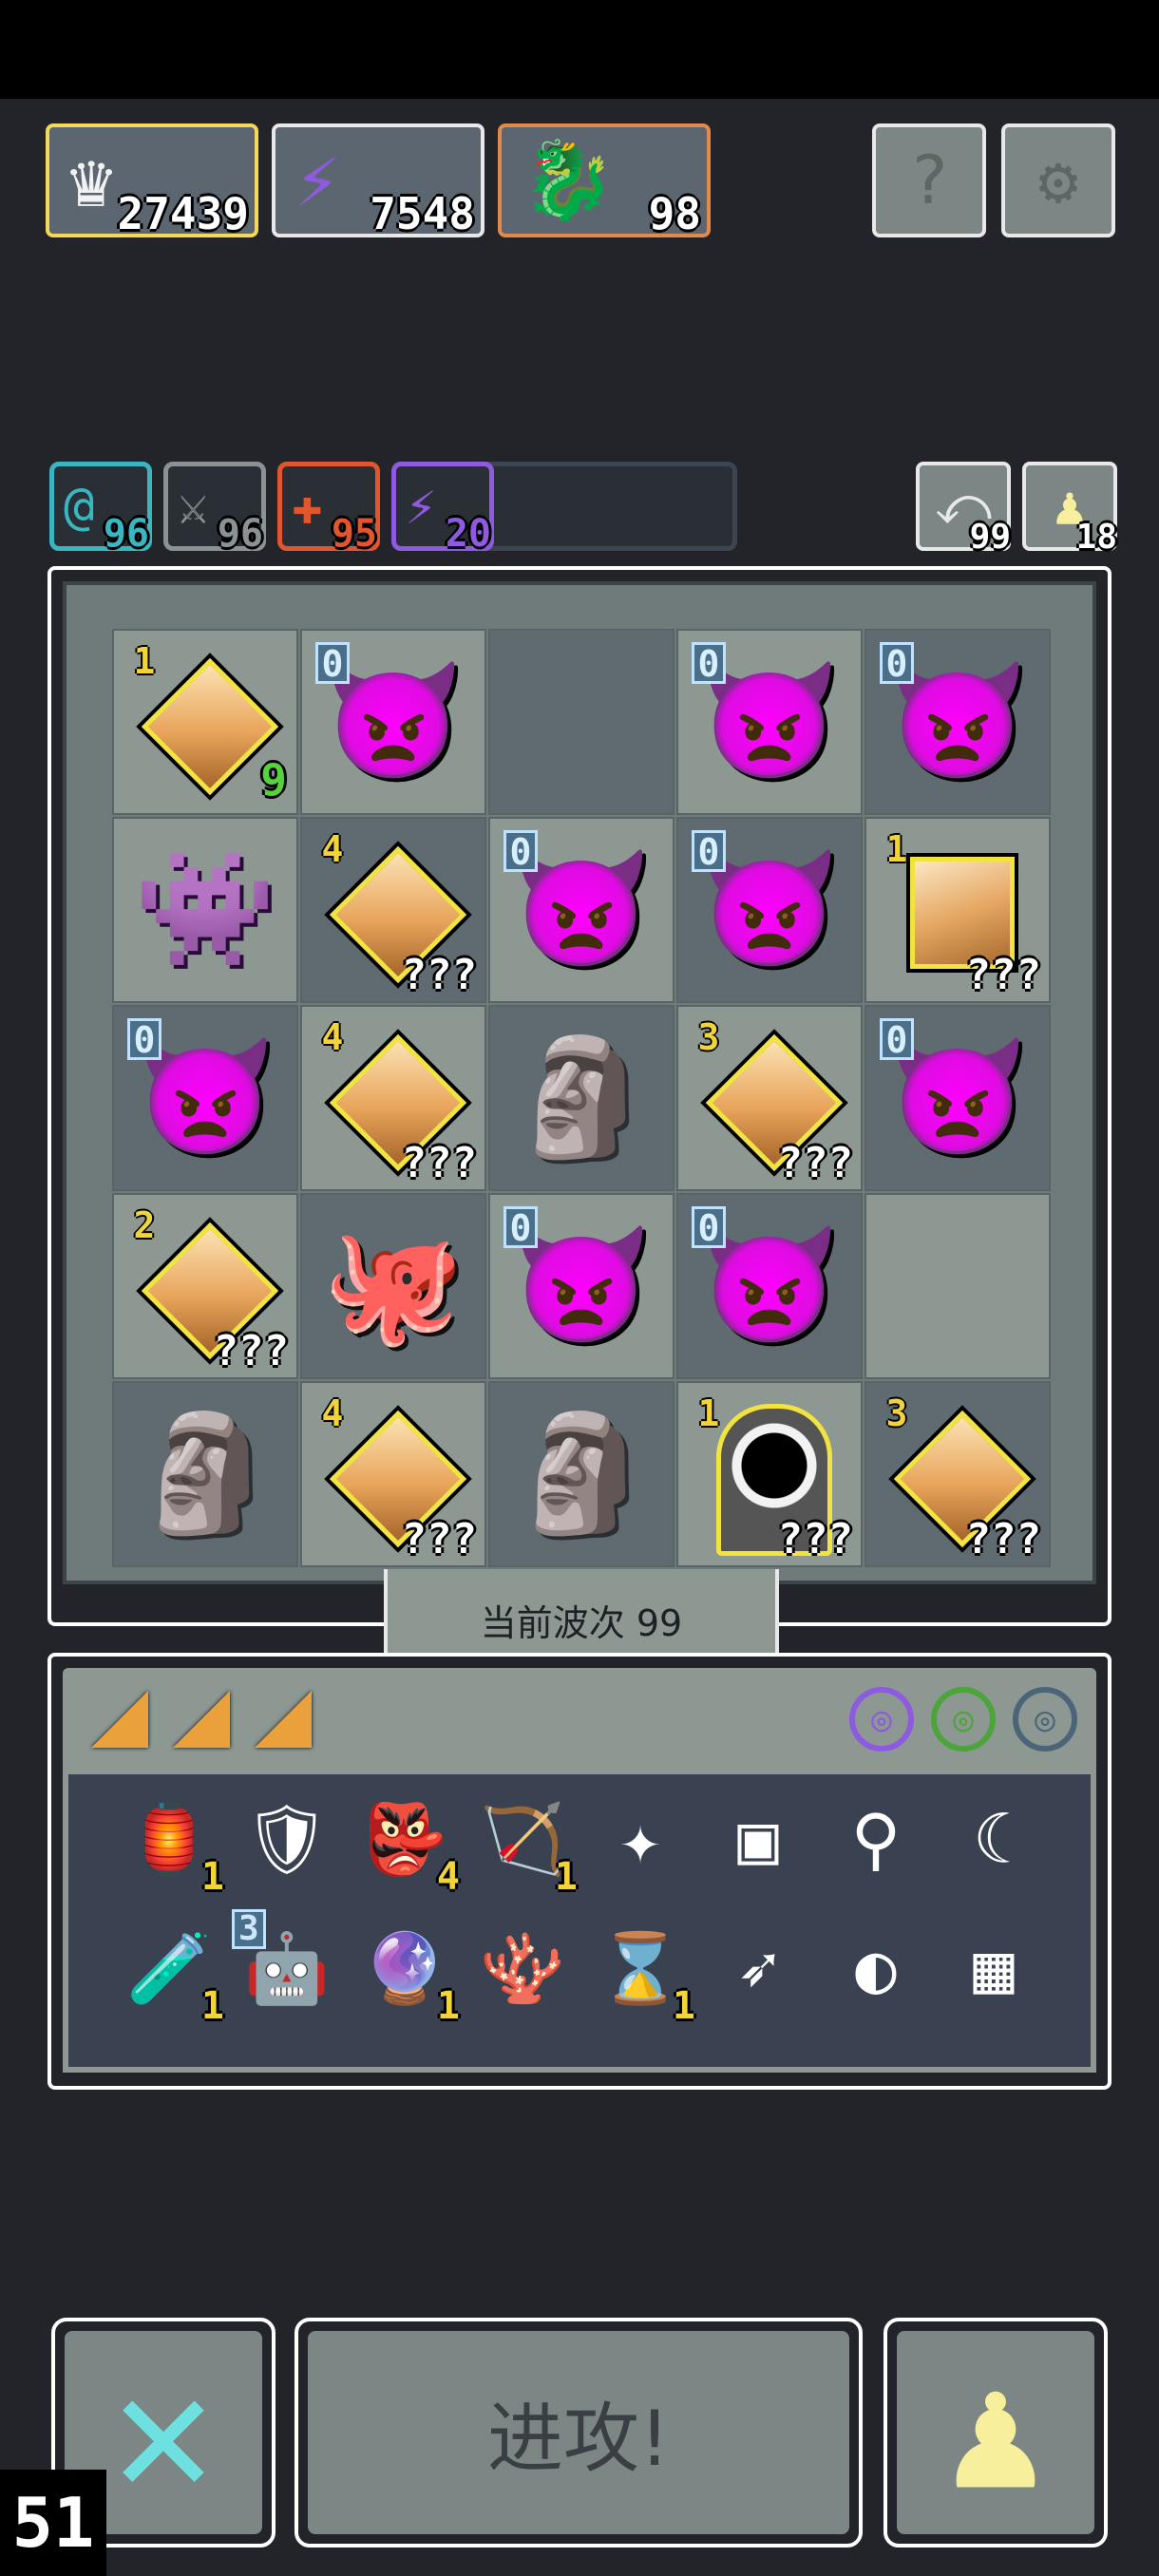 This screenshot has height=2576, width=1159. I want to click on settings-gear-icon: ⚙, so click(1058, 180).